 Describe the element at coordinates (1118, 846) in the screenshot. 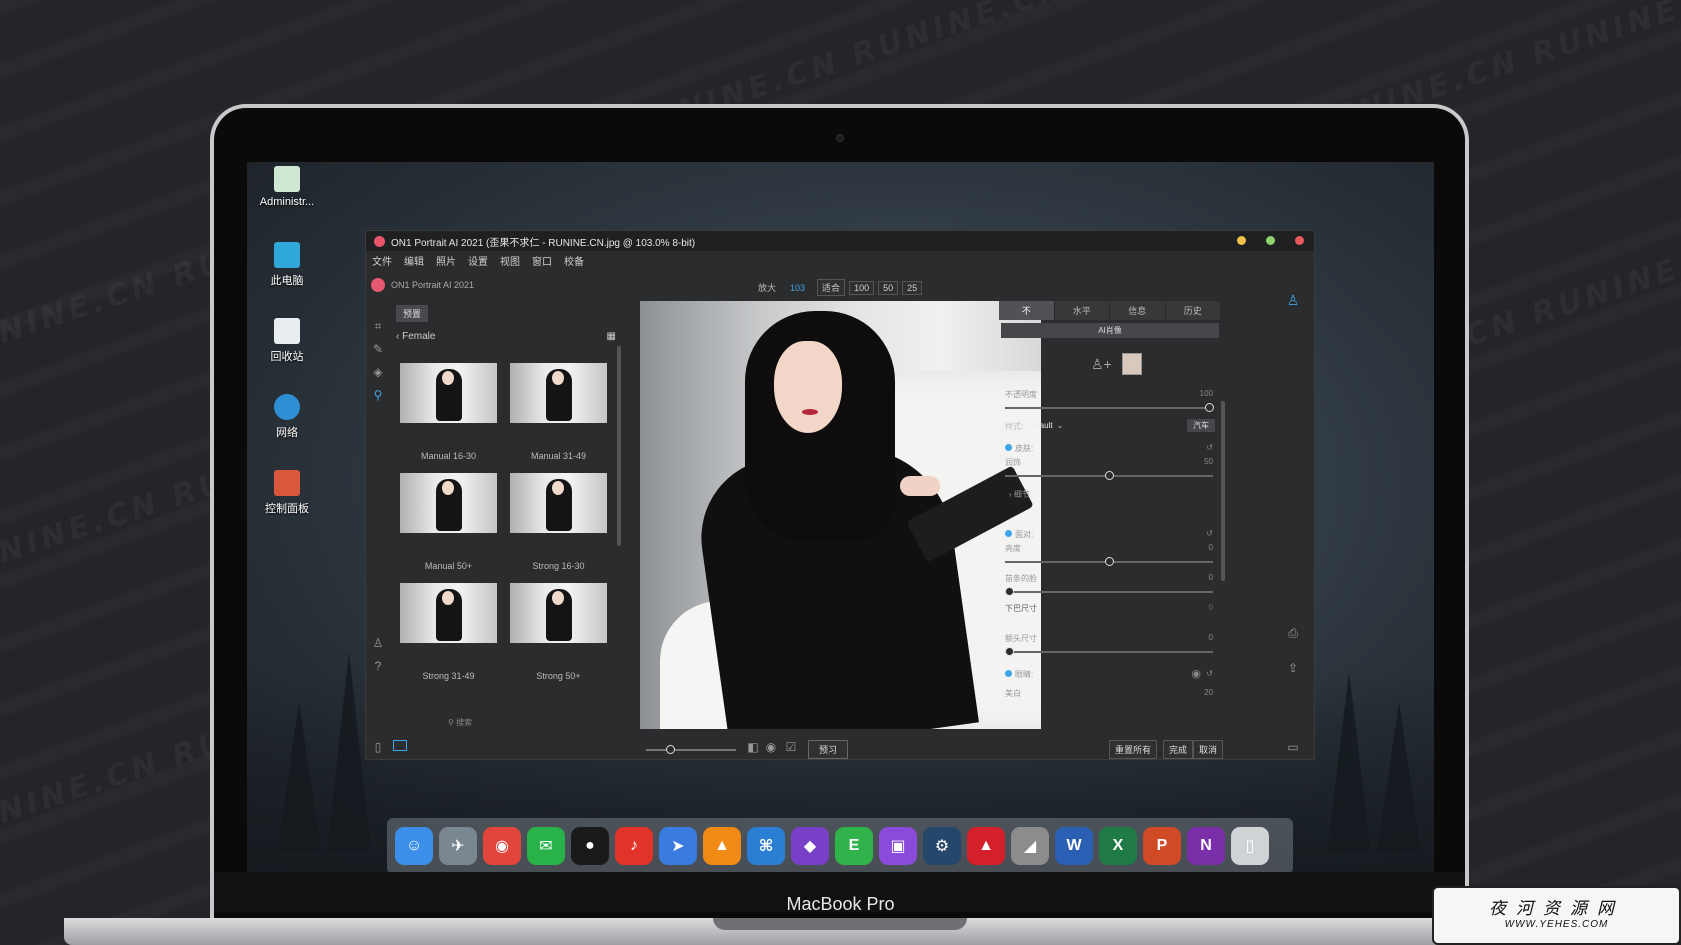

I see `excel-icon: X` at that location.